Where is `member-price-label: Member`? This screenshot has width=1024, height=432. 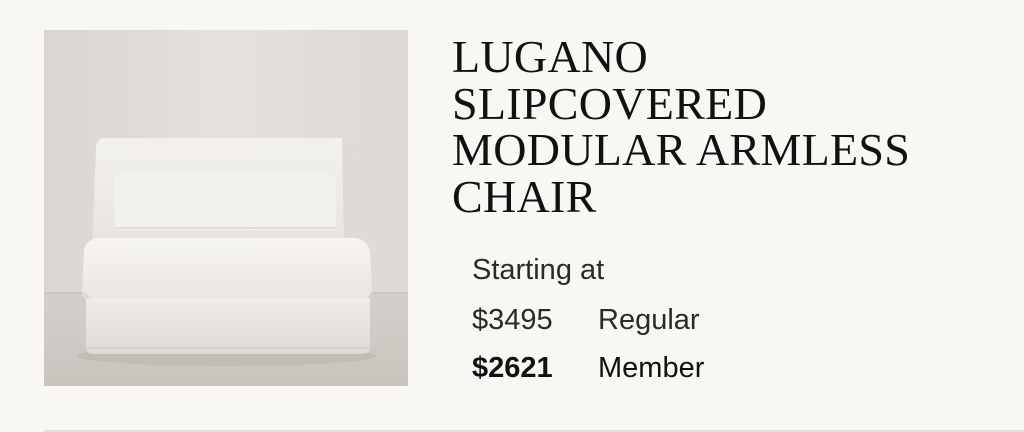 member-price-label: Member is located at coordinates (651, 368).